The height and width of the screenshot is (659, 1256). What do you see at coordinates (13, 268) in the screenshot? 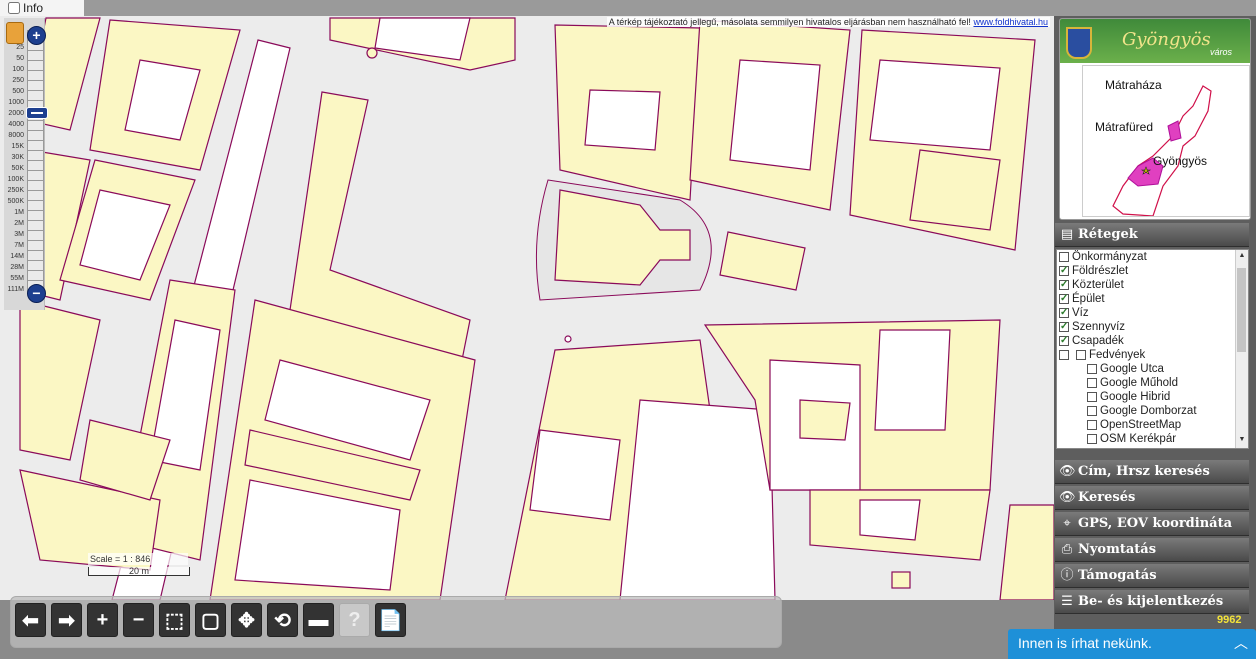
I see `zoom-level-label: 28M` at bounding box center [13, 268].